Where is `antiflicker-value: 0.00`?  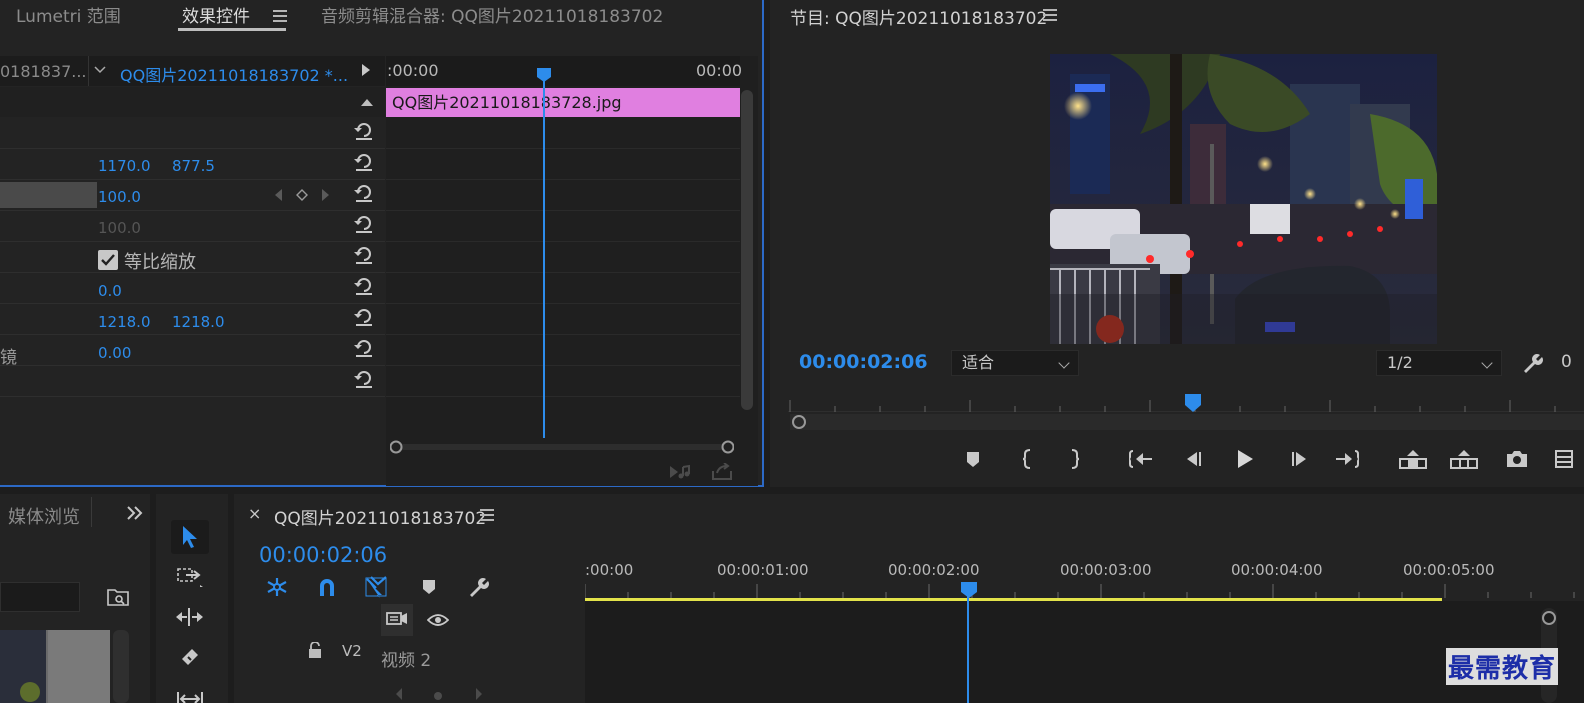 antiflicker-value: 0.00 is located at coordinates (114, 353).